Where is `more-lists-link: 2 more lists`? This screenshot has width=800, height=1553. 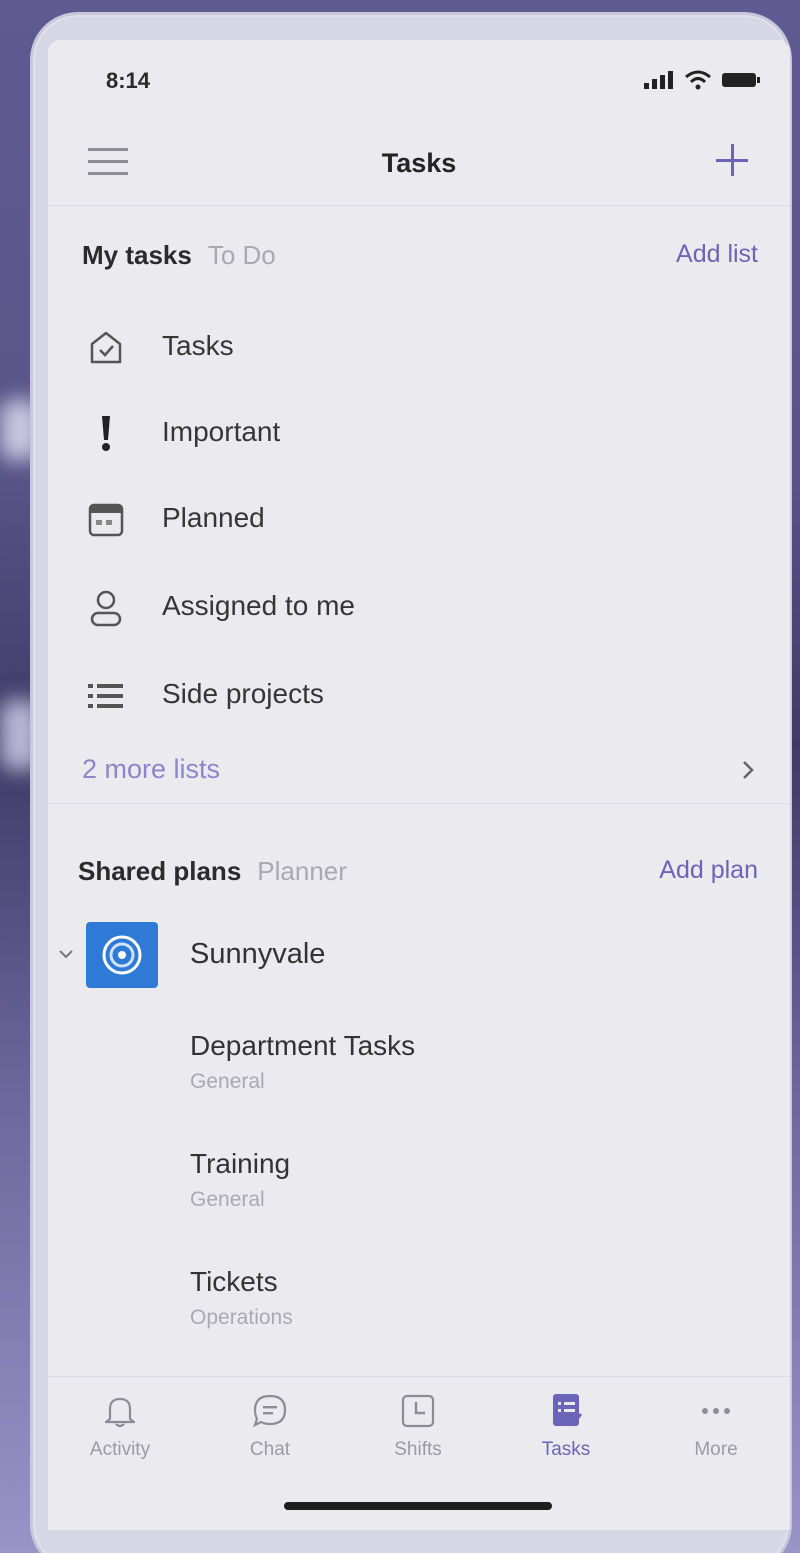 more-lists-link: 2 more lists is located at coordinates (419, 772).